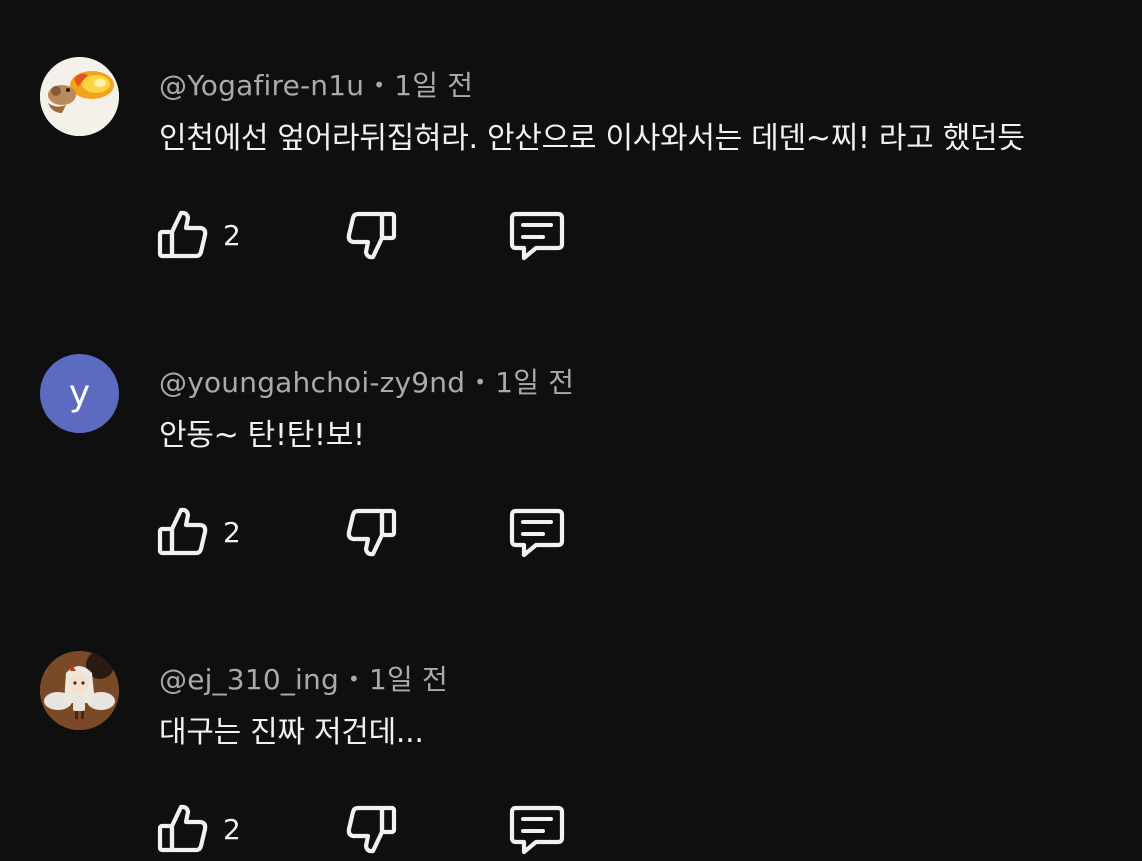 This screenshot has height=861, width=1142. I want to click on avatar: y, so click(79, 393).